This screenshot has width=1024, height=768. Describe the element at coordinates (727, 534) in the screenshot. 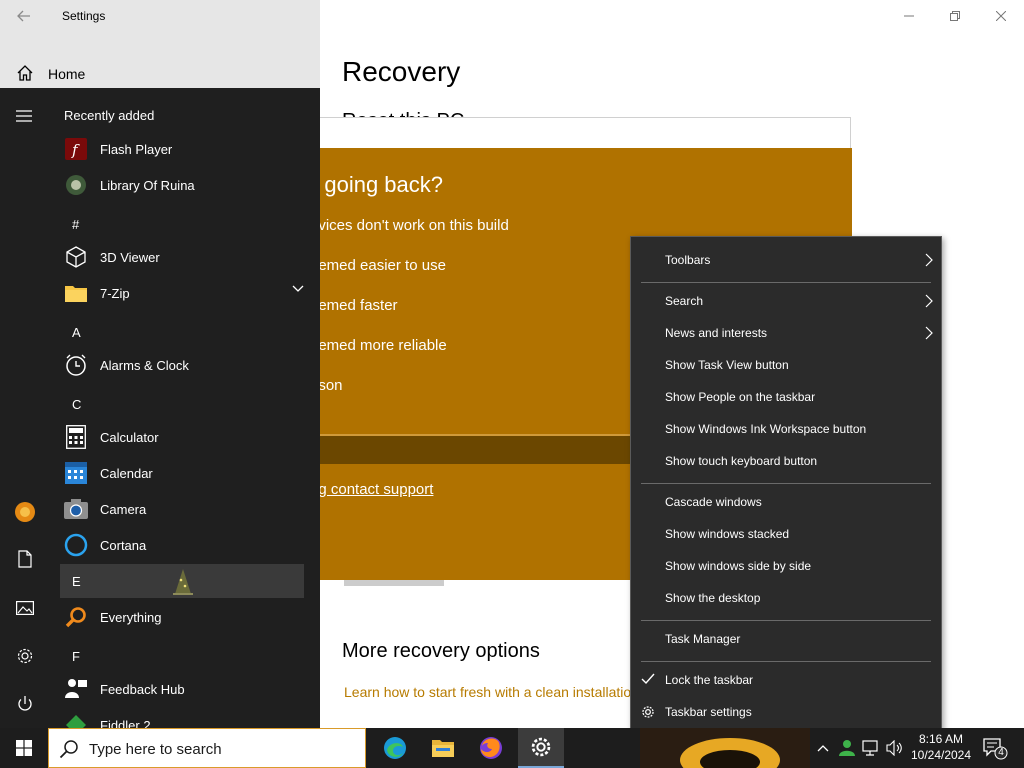

I see `menu-item-label: Show windows stacked` at that location.